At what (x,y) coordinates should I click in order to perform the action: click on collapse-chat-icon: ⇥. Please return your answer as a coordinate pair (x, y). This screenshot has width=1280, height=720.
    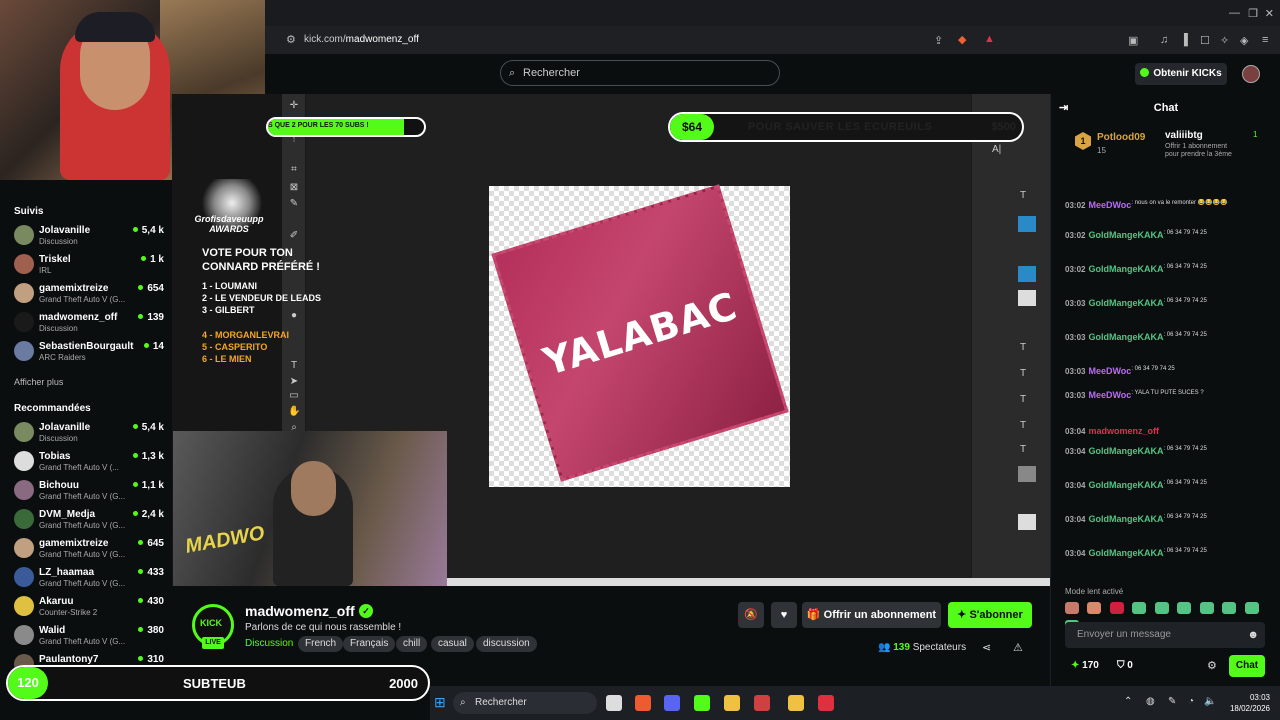
    Looking at the image, I should click on (1063, 108).